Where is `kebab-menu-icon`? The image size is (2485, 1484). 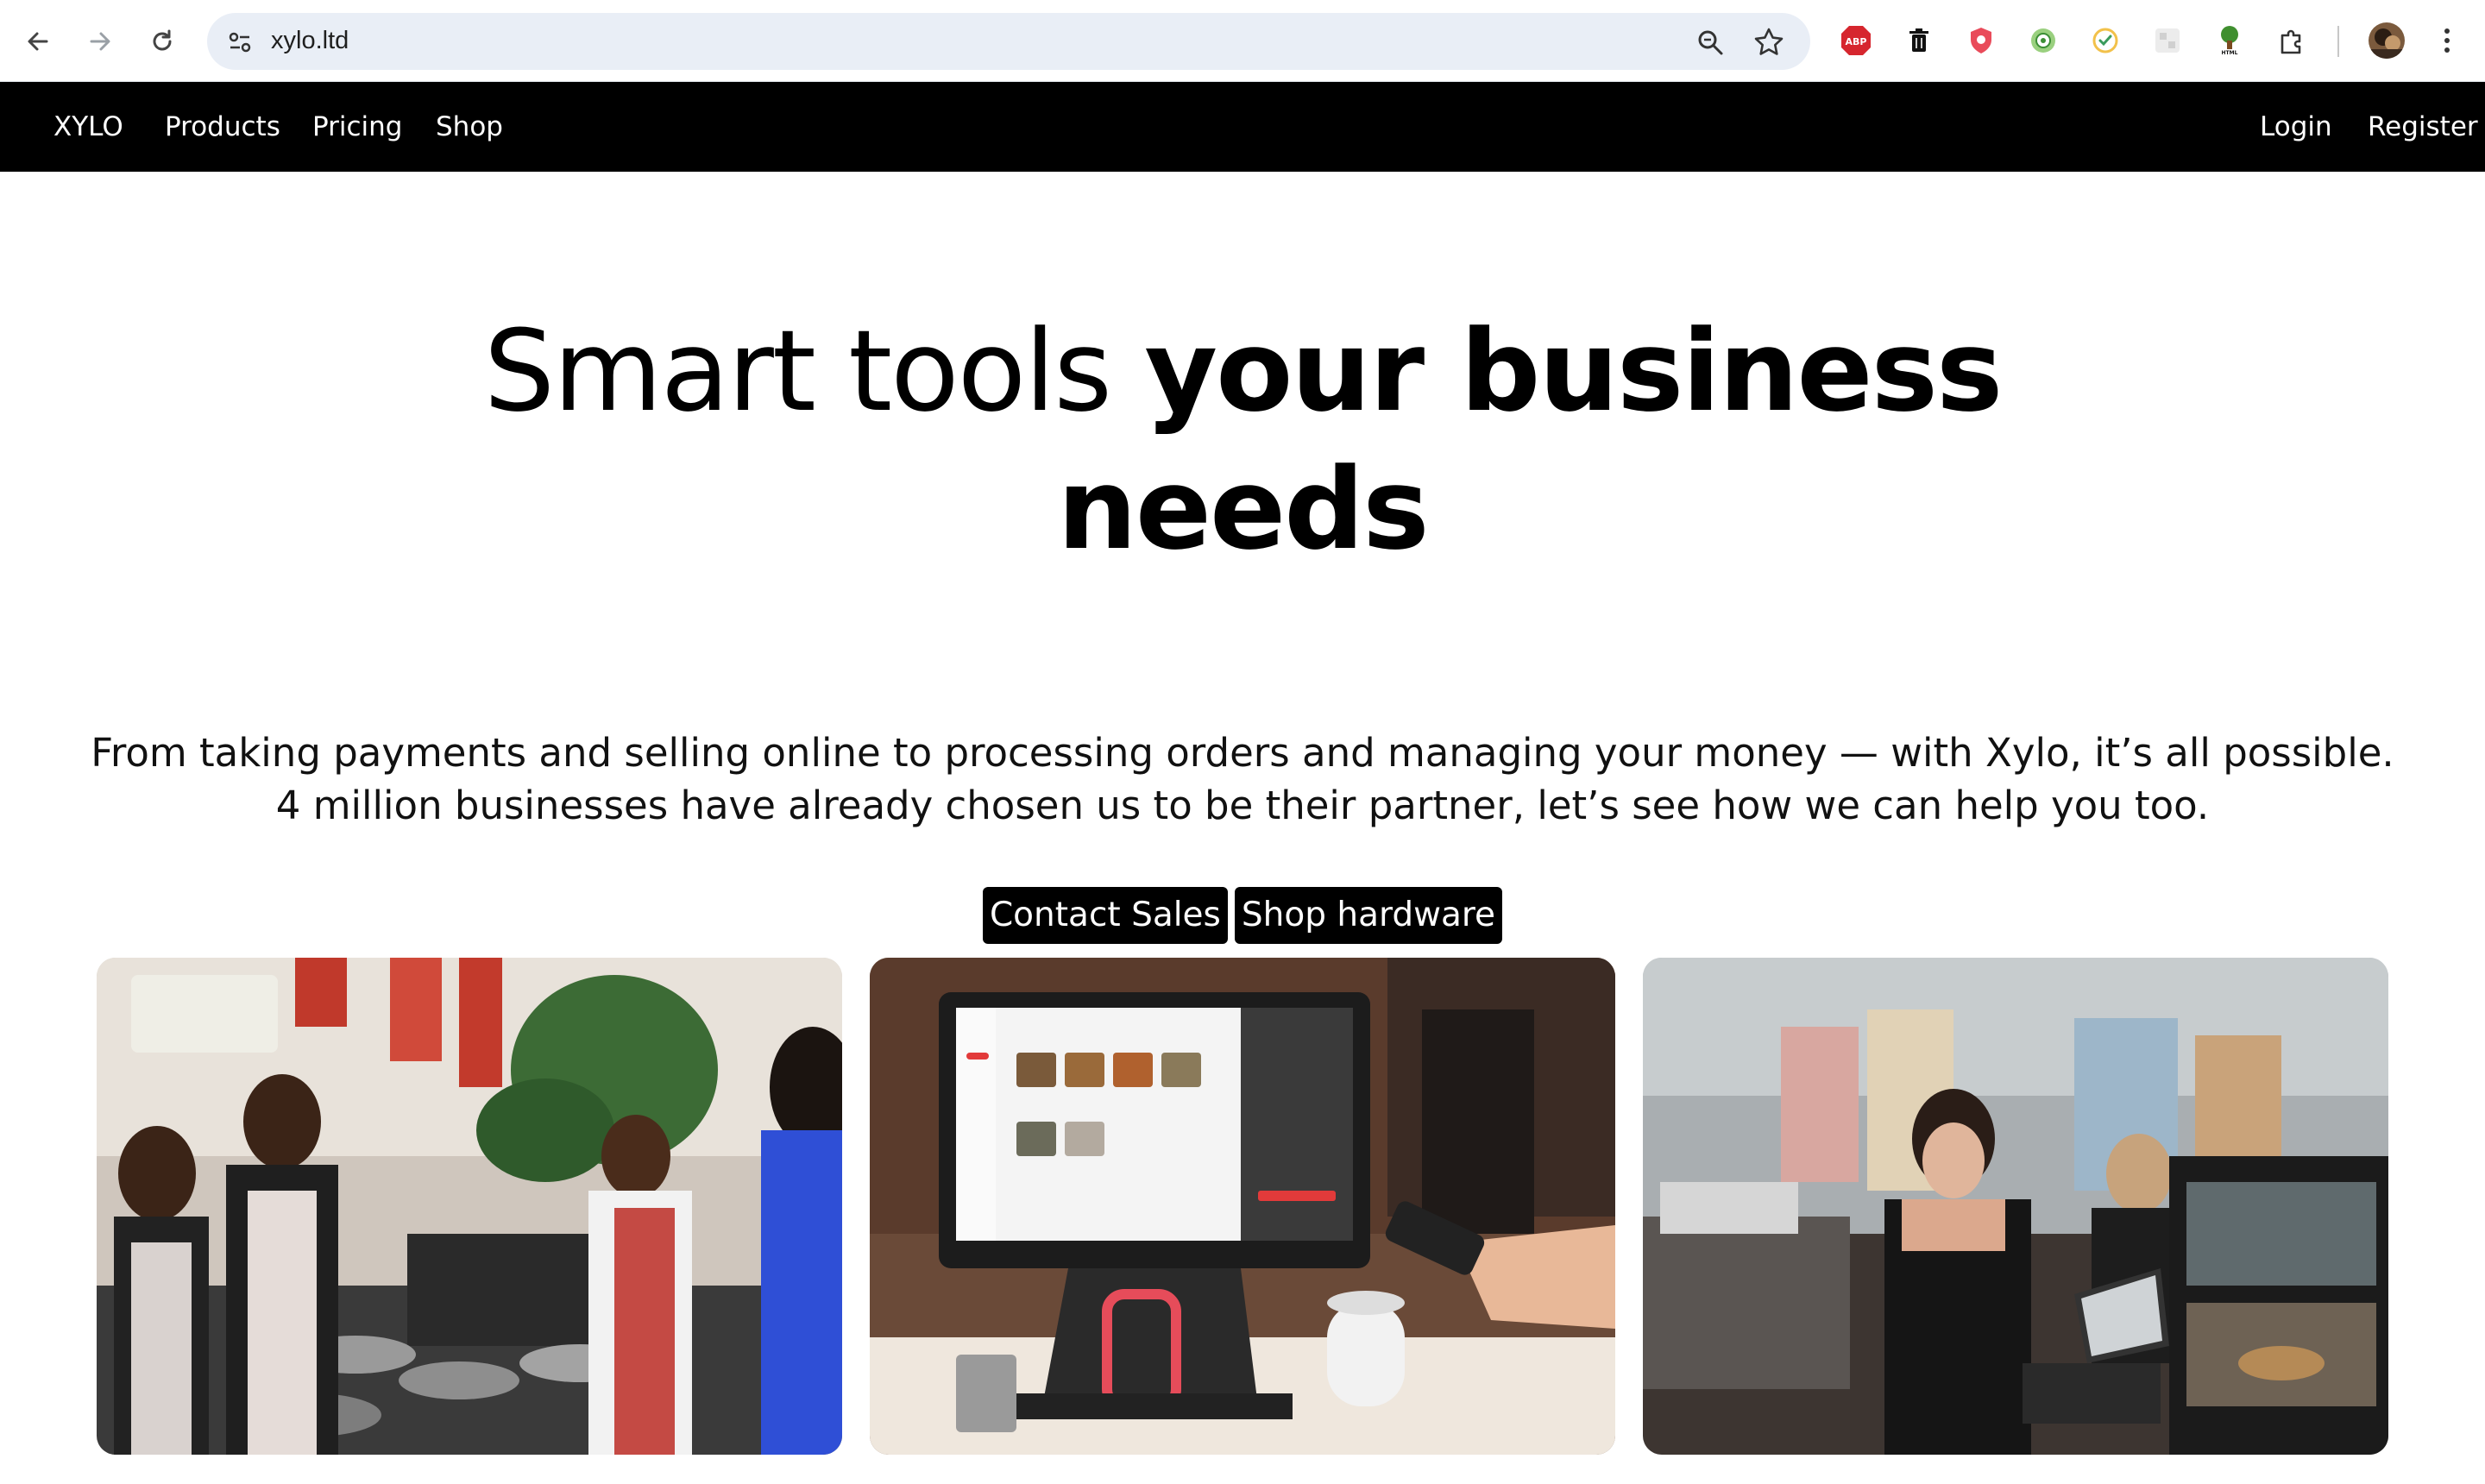
kebab-menu-icon is located at coordinates (2447, 40).